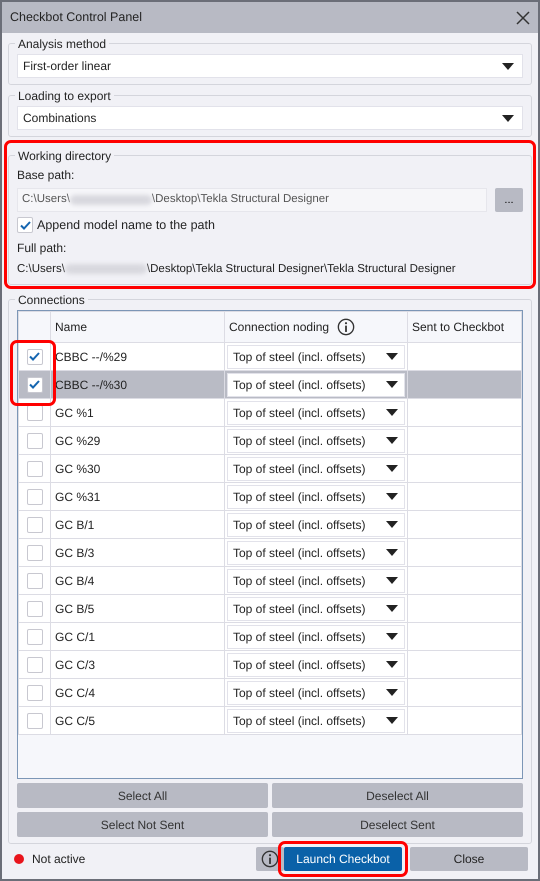 The width and height of the screenshot is (540, 881). What do you see at coordinates (74, 553) in the screenshot?
I see `table-cell: GC B/3` at bounding box center [74, 553].